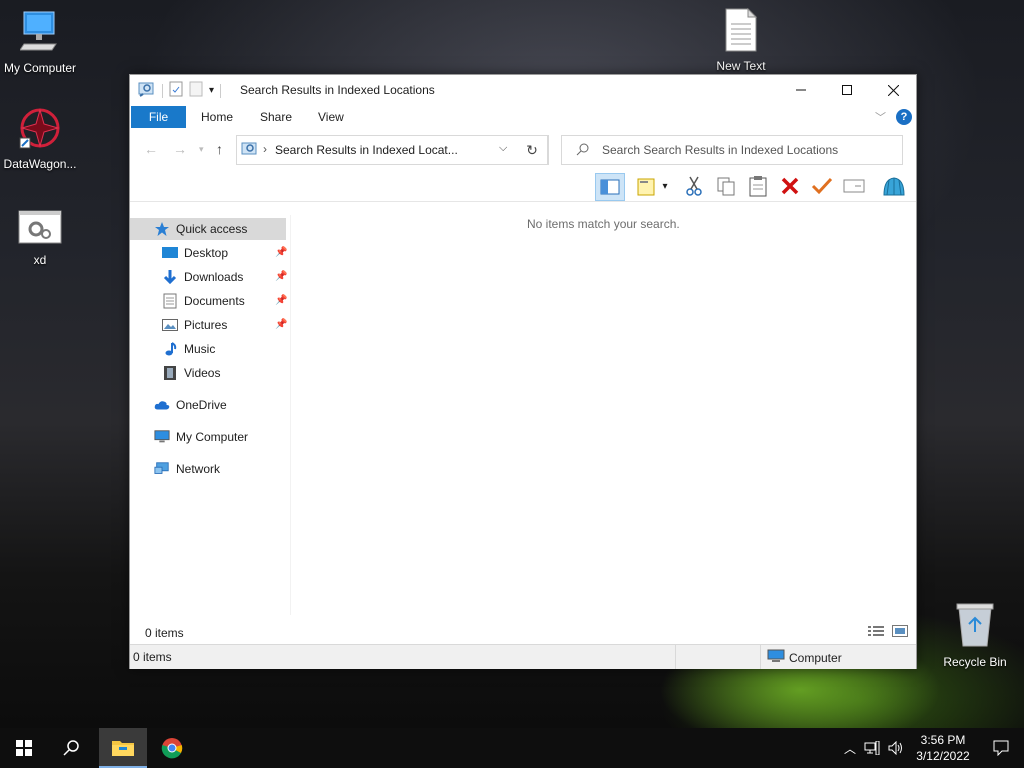  What do you see at coordinates (888, 632) in the screenshot?
I see `view-switcher` at bounding box center [888, 632].